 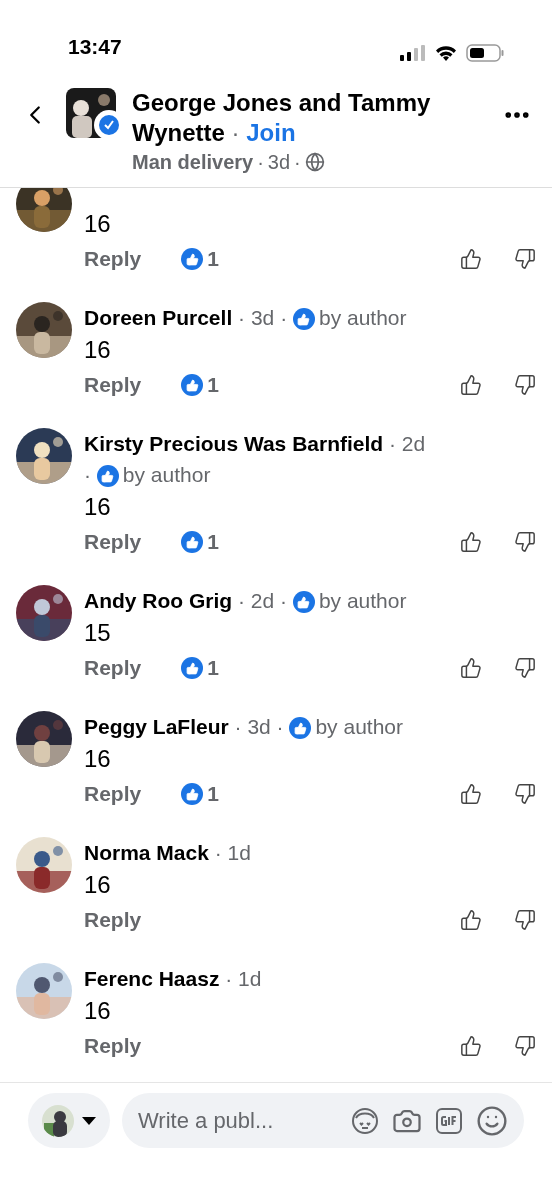 I want to click on signal-icon, so click(x=413, y=53).